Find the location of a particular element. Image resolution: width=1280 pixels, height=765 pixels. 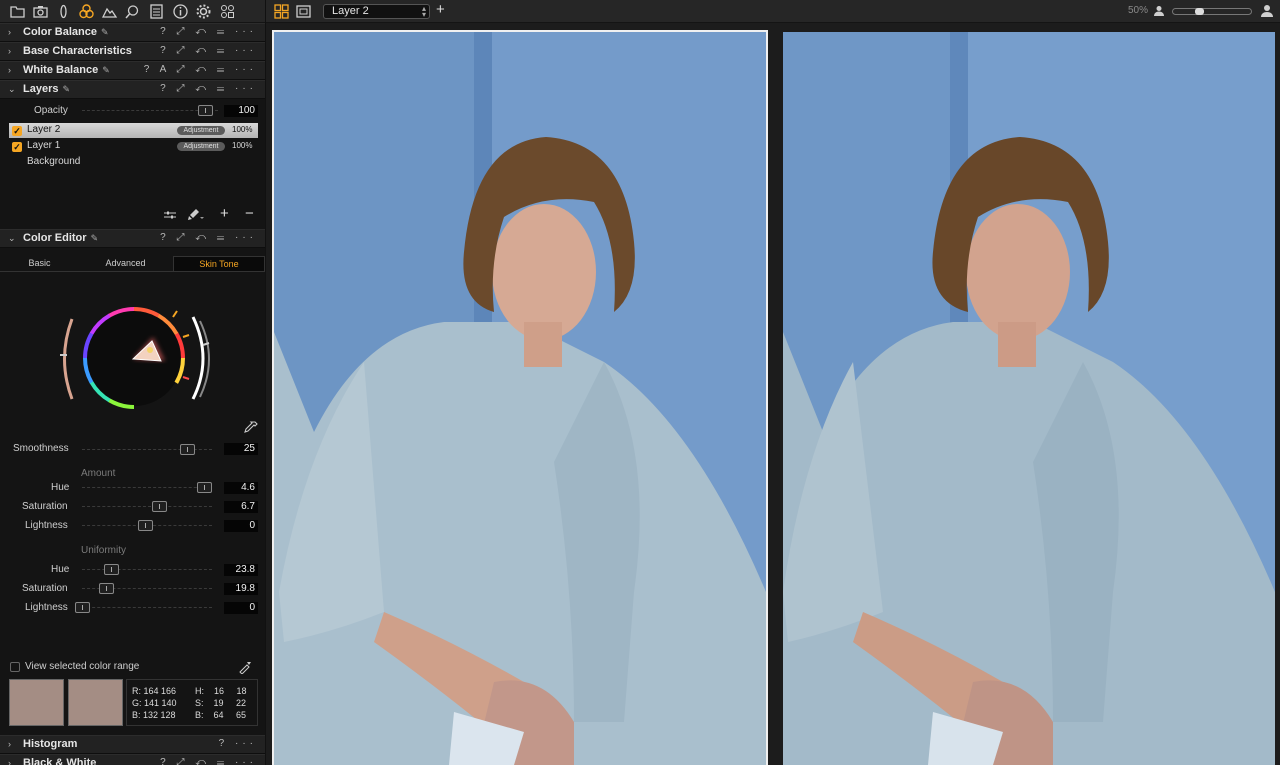

base-characteristics-header: › Base Characteristics ? ⤢ ↶ ☰ ··· is located at coordinates (132, 51).